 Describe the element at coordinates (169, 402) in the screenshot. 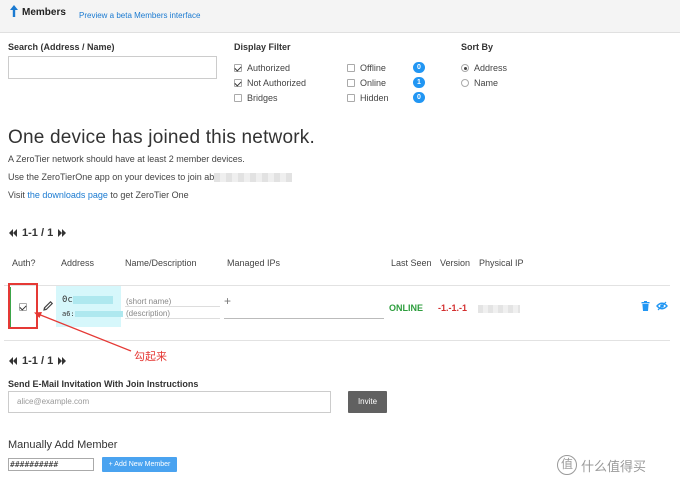

I see `invite-email-input: alice@example.com` at that location.